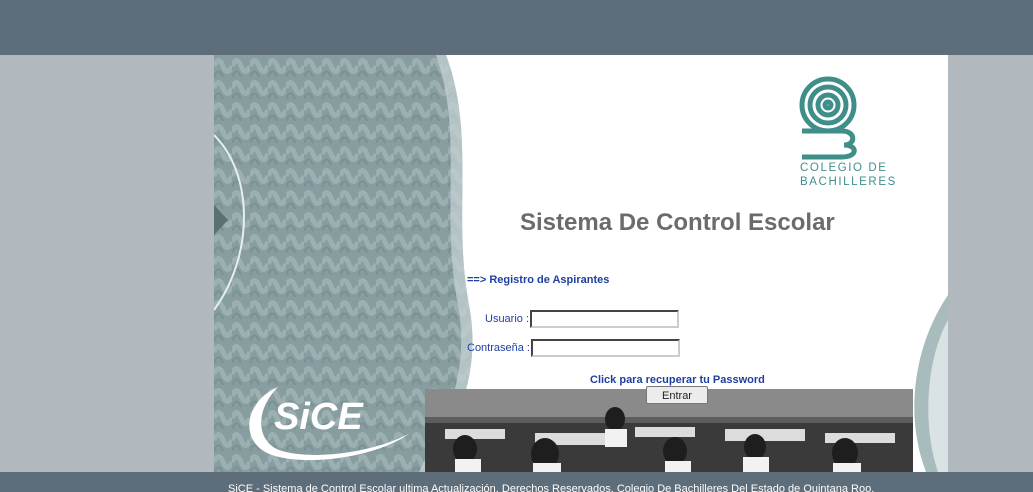 The image size is (1033, 492). I want to click on usuario-label: Usuario :, so click(507, 319).